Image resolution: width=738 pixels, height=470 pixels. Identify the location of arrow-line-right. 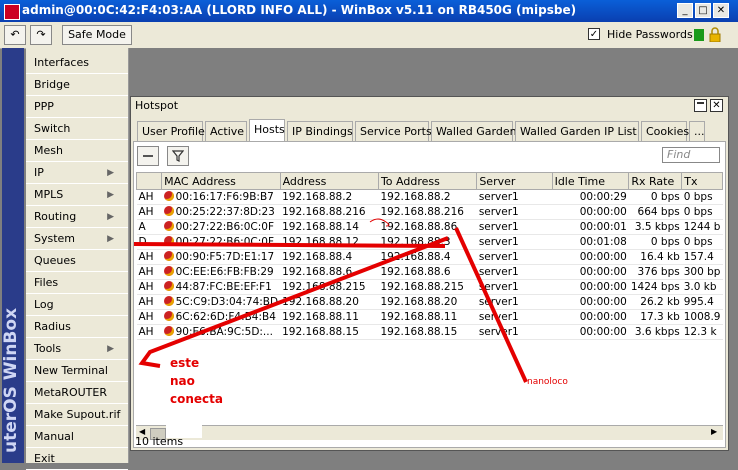
(491, 305).